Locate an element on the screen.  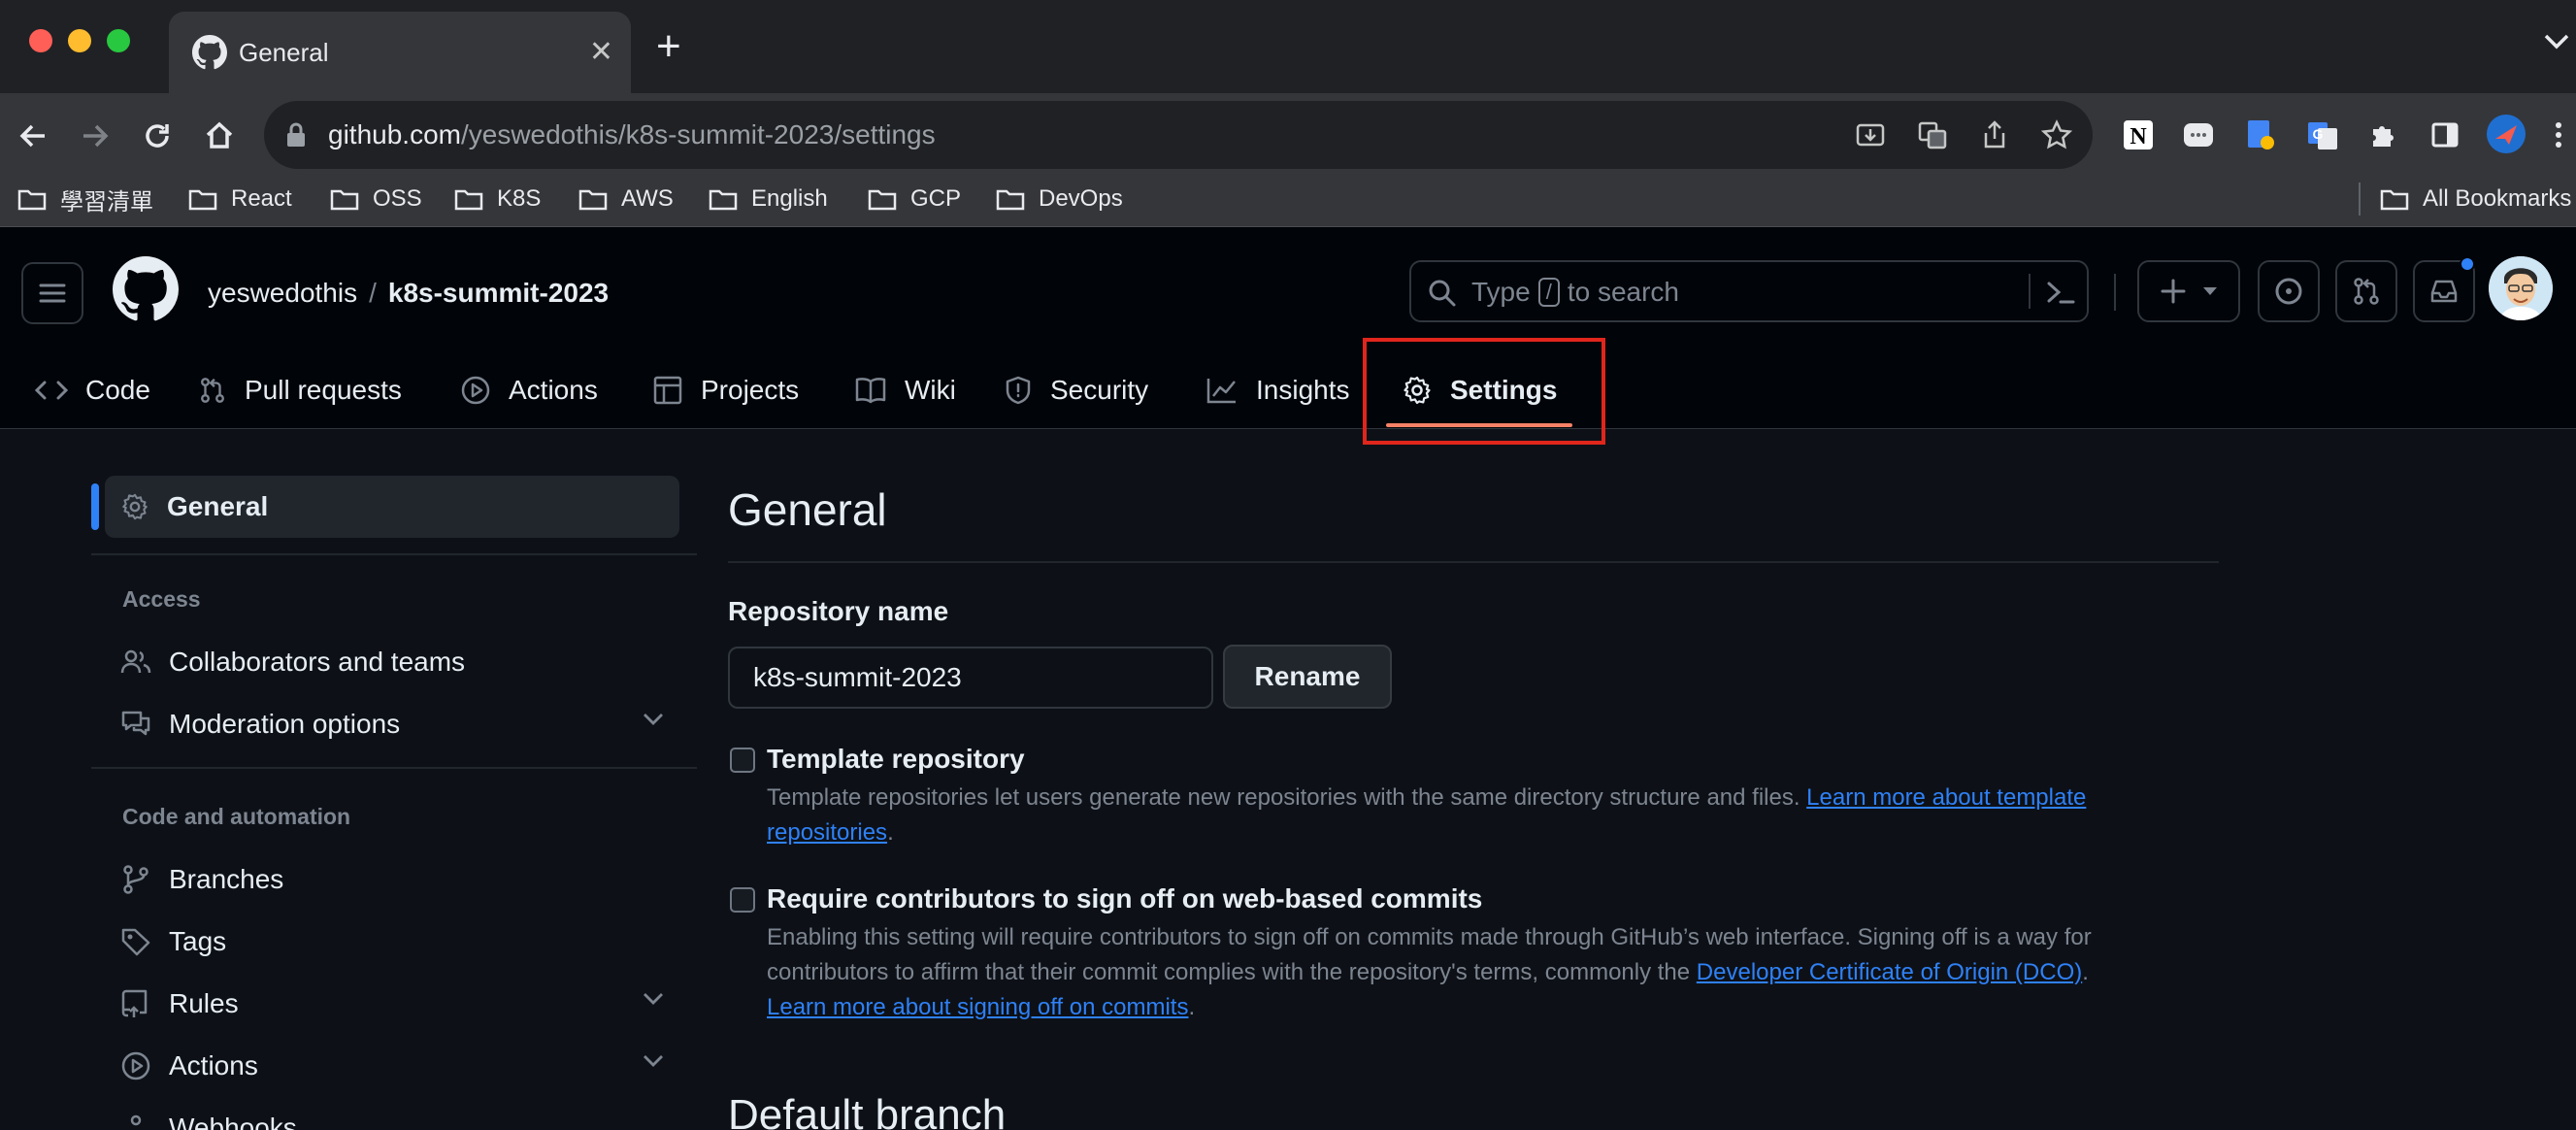
tab-projects: Projects is located at coordinates (725, 390).